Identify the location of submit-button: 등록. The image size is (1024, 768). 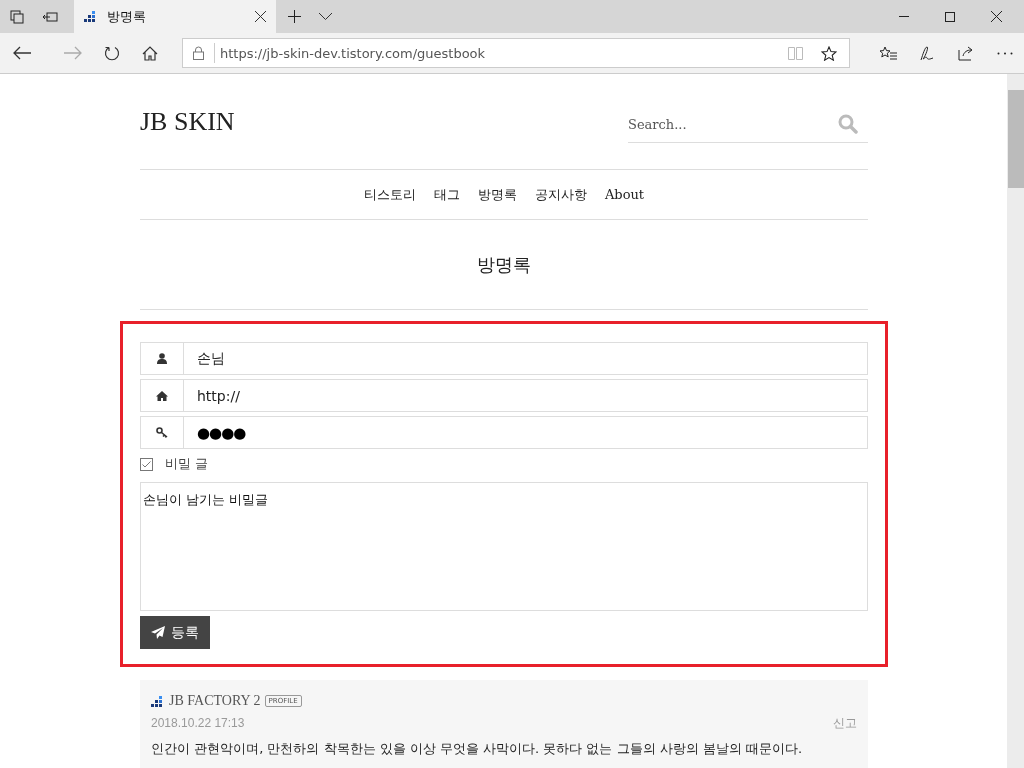
(175, 632).